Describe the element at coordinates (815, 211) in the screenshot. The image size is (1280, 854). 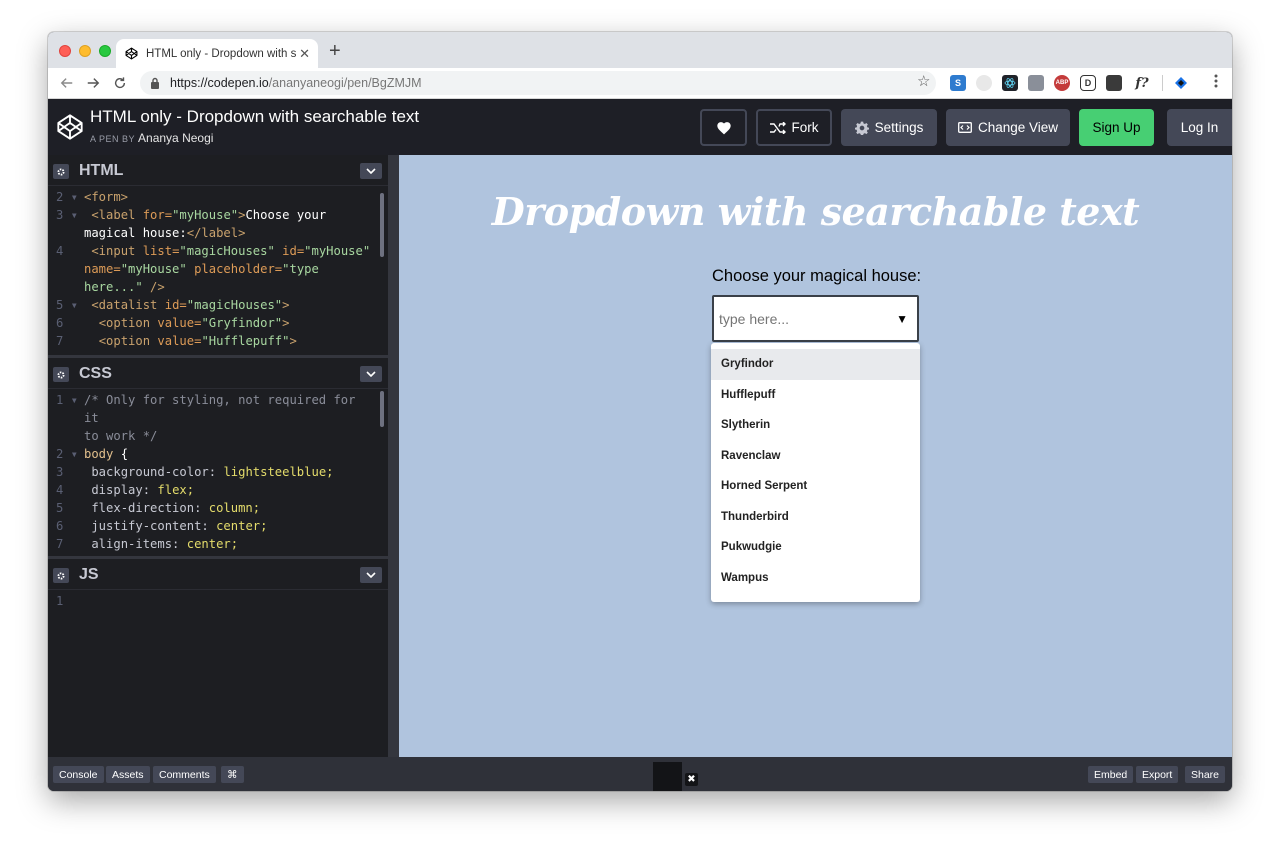
I see `preview-heading: Dropdown with searchable text` at that location.